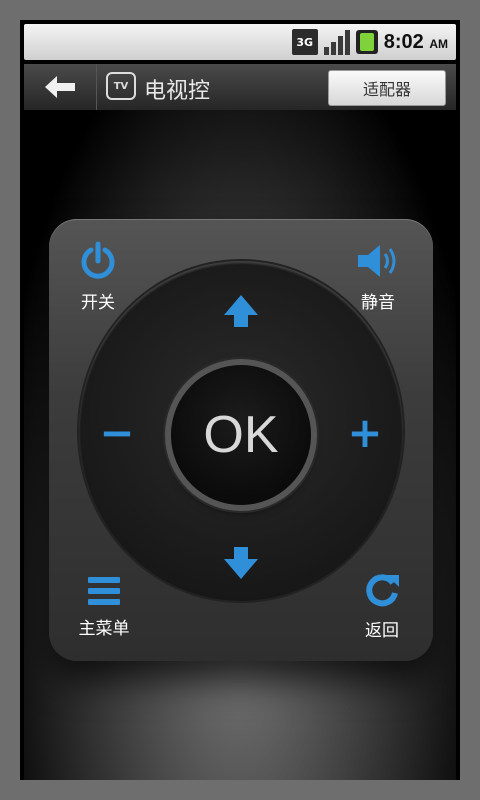 This screenshot has height=800, width=480. I want to click on main-menu-label: 主菜单, so click(104, 629).